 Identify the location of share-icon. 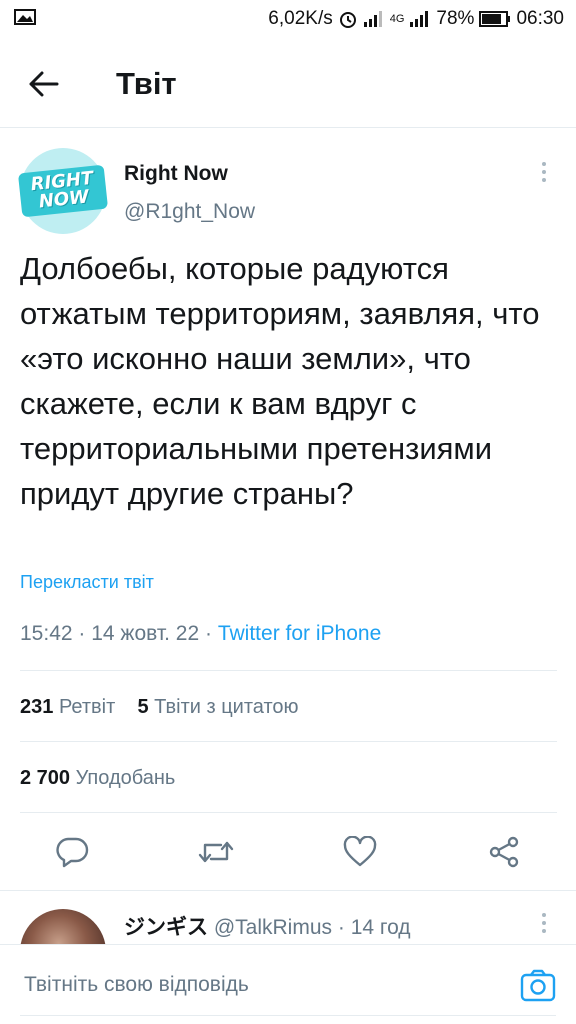
(504, 852).